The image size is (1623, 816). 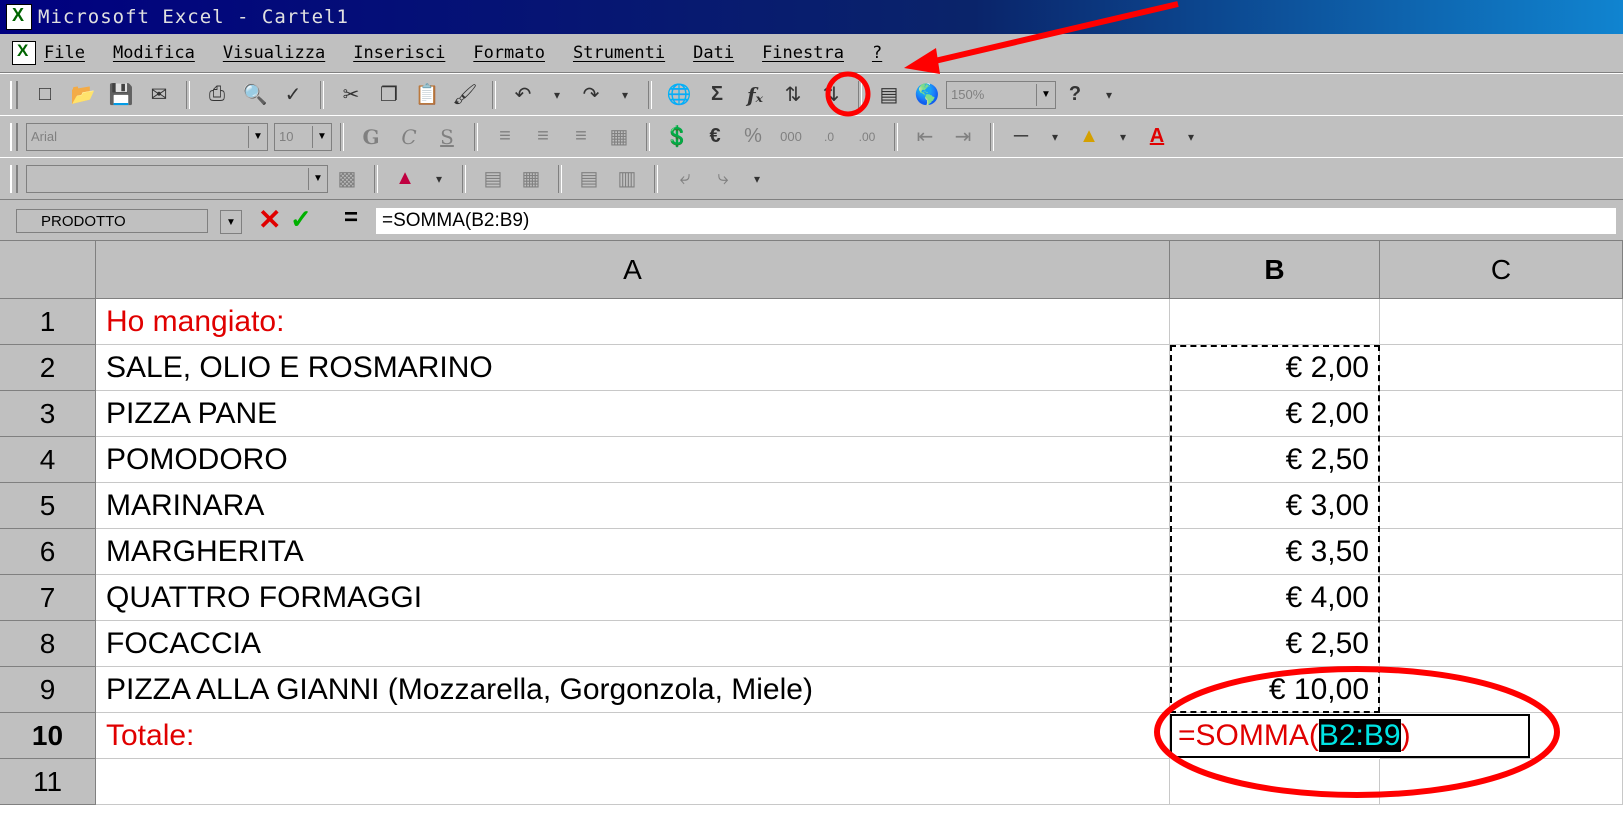 What do you see at coordinates (493, 179) in the screenshot?
I see `legend-icon: ▤` at bounding box center [493, 179].